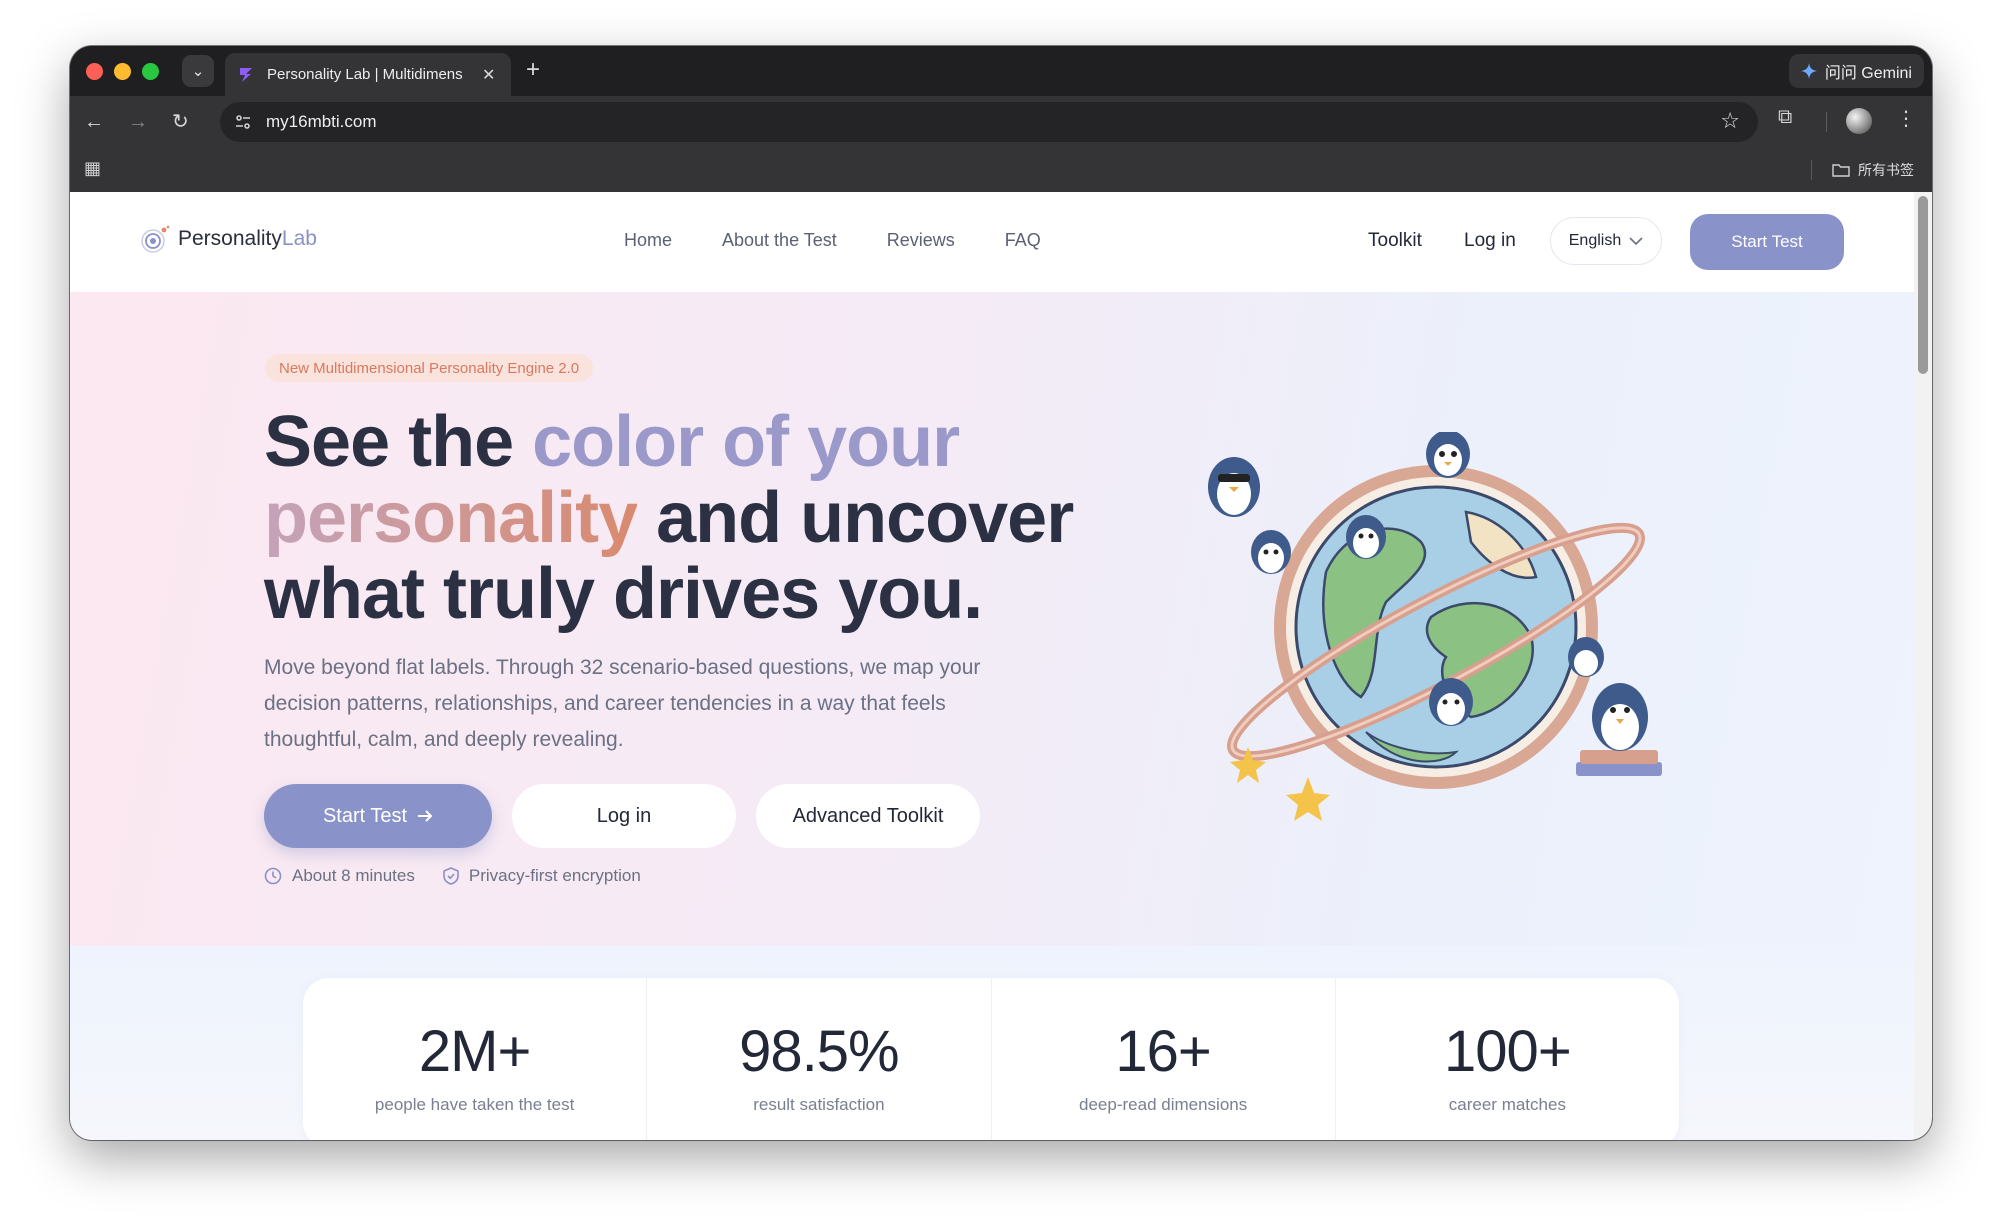 The width and height of the screenshot is (2000, 1232). I want to click on hero-meta-row: About 8 minutes Privacy-first encryption, so click(452, 876).